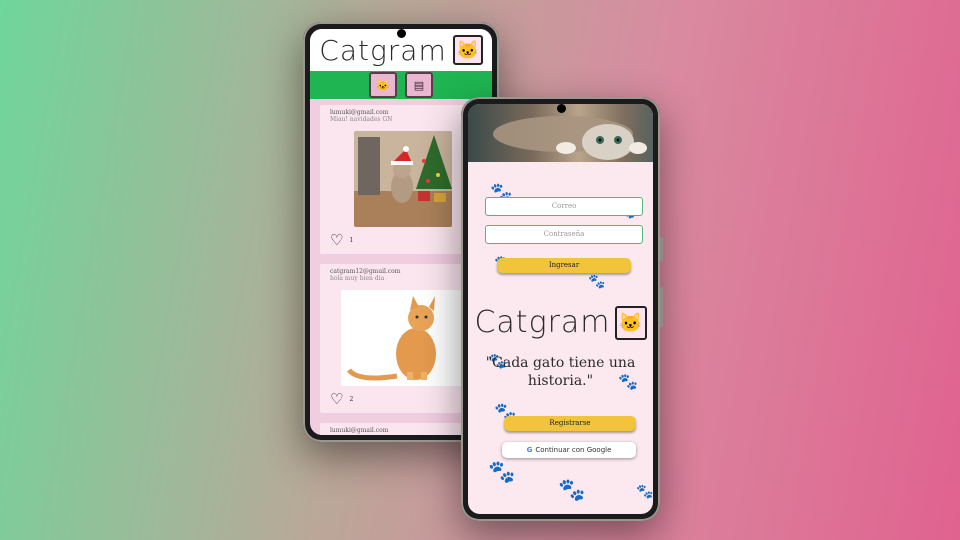 This screenshot has width=960, height=540. I want to click on post-card: lumuki@gmail.com, so click(401, 429).